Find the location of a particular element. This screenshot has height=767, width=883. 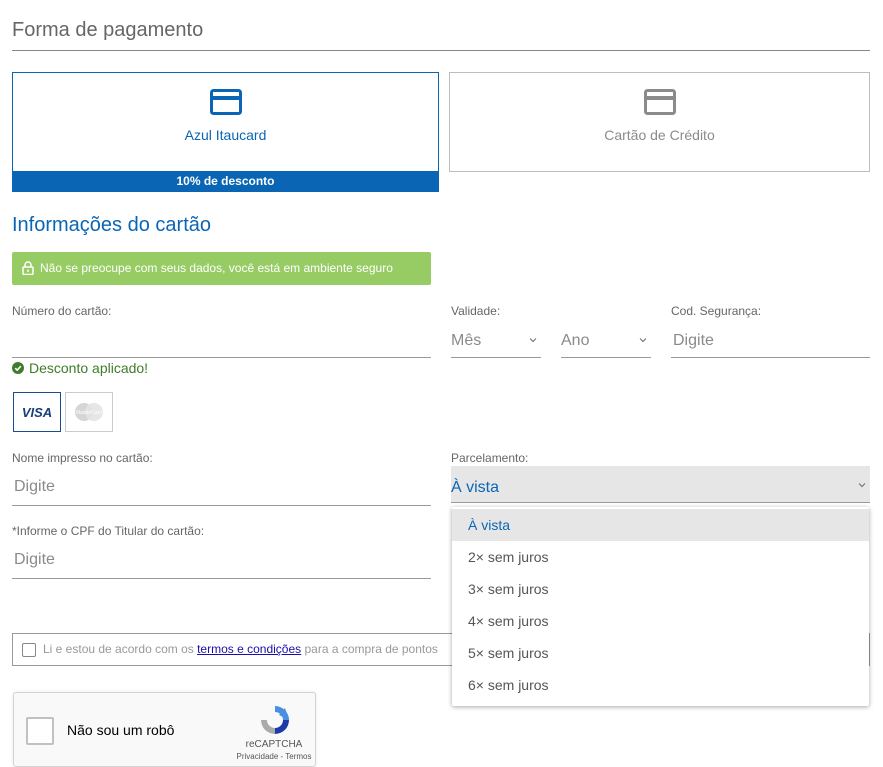

payment-option-azul-itaucard: Azul Itaucard 10% de desconto is located at coordinates (225, 132).